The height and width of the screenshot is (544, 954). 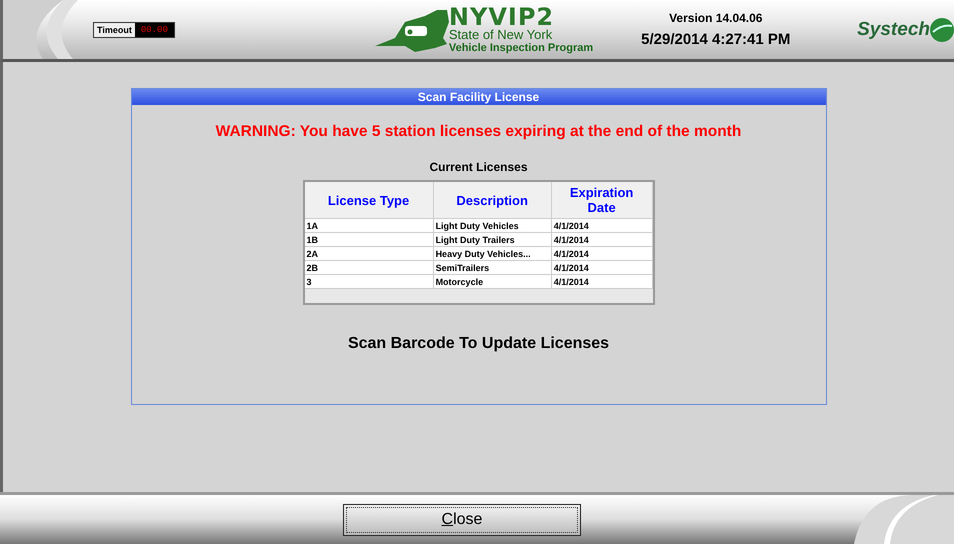 I want to click on logo-title: NYVIP2, so click(x=502, y=17).